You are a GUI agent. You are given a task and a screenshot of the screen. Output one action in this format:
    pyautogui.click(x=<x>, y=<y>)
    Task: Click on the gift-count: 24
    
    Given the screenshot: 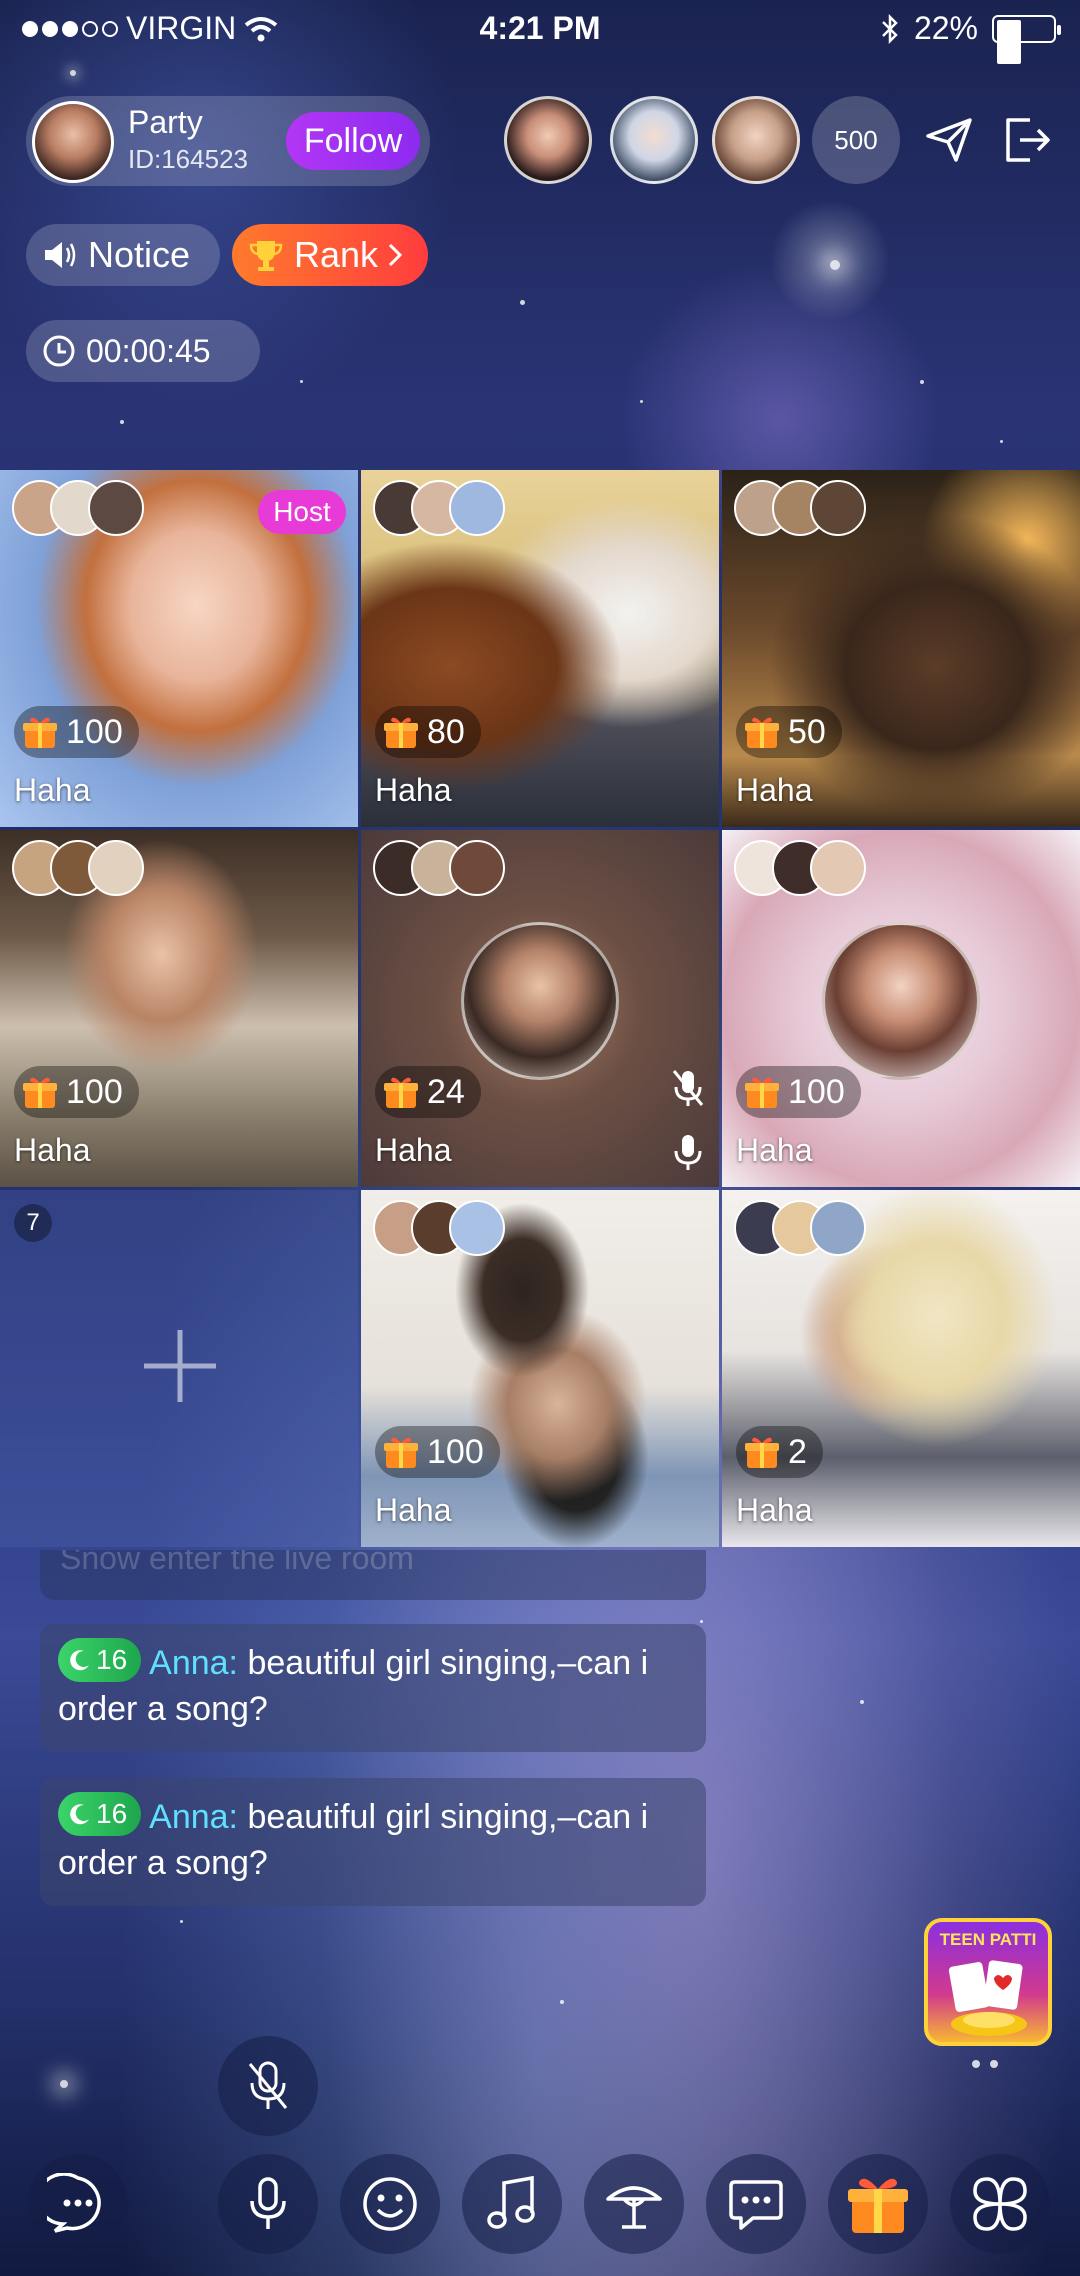 What is the action you would take?
    pyautogui.click(x=446, y=1091)
    